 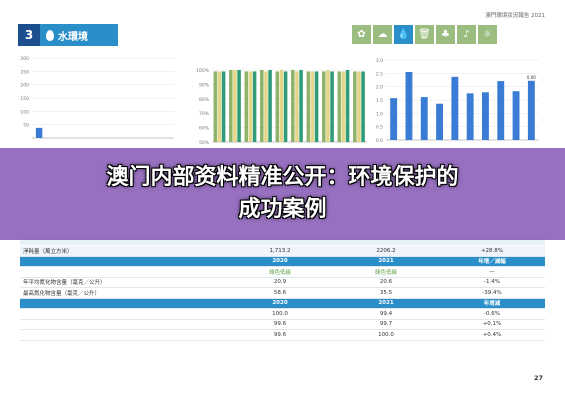 I want to click on cell-v2020: 1,713.2, so click(x=280, y=251).